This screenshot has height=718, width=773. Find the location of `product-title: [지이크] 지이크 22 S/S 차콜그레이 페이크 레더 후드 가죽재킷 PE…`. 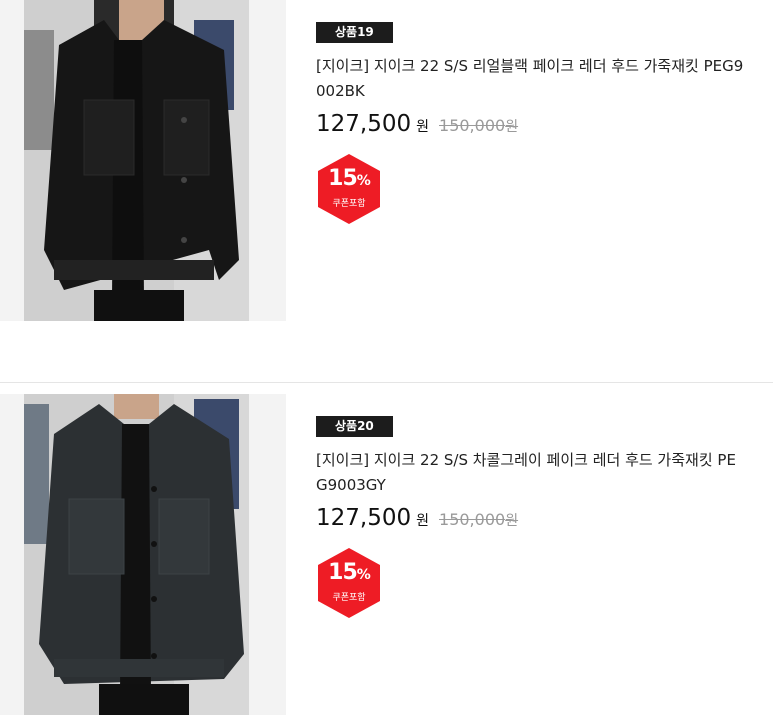

product-title: [지이크] 지이크 22 S/S 차콜그레이 페이크 레더 후드 가죽재킷 PE… is located at coordinates (531, 473).